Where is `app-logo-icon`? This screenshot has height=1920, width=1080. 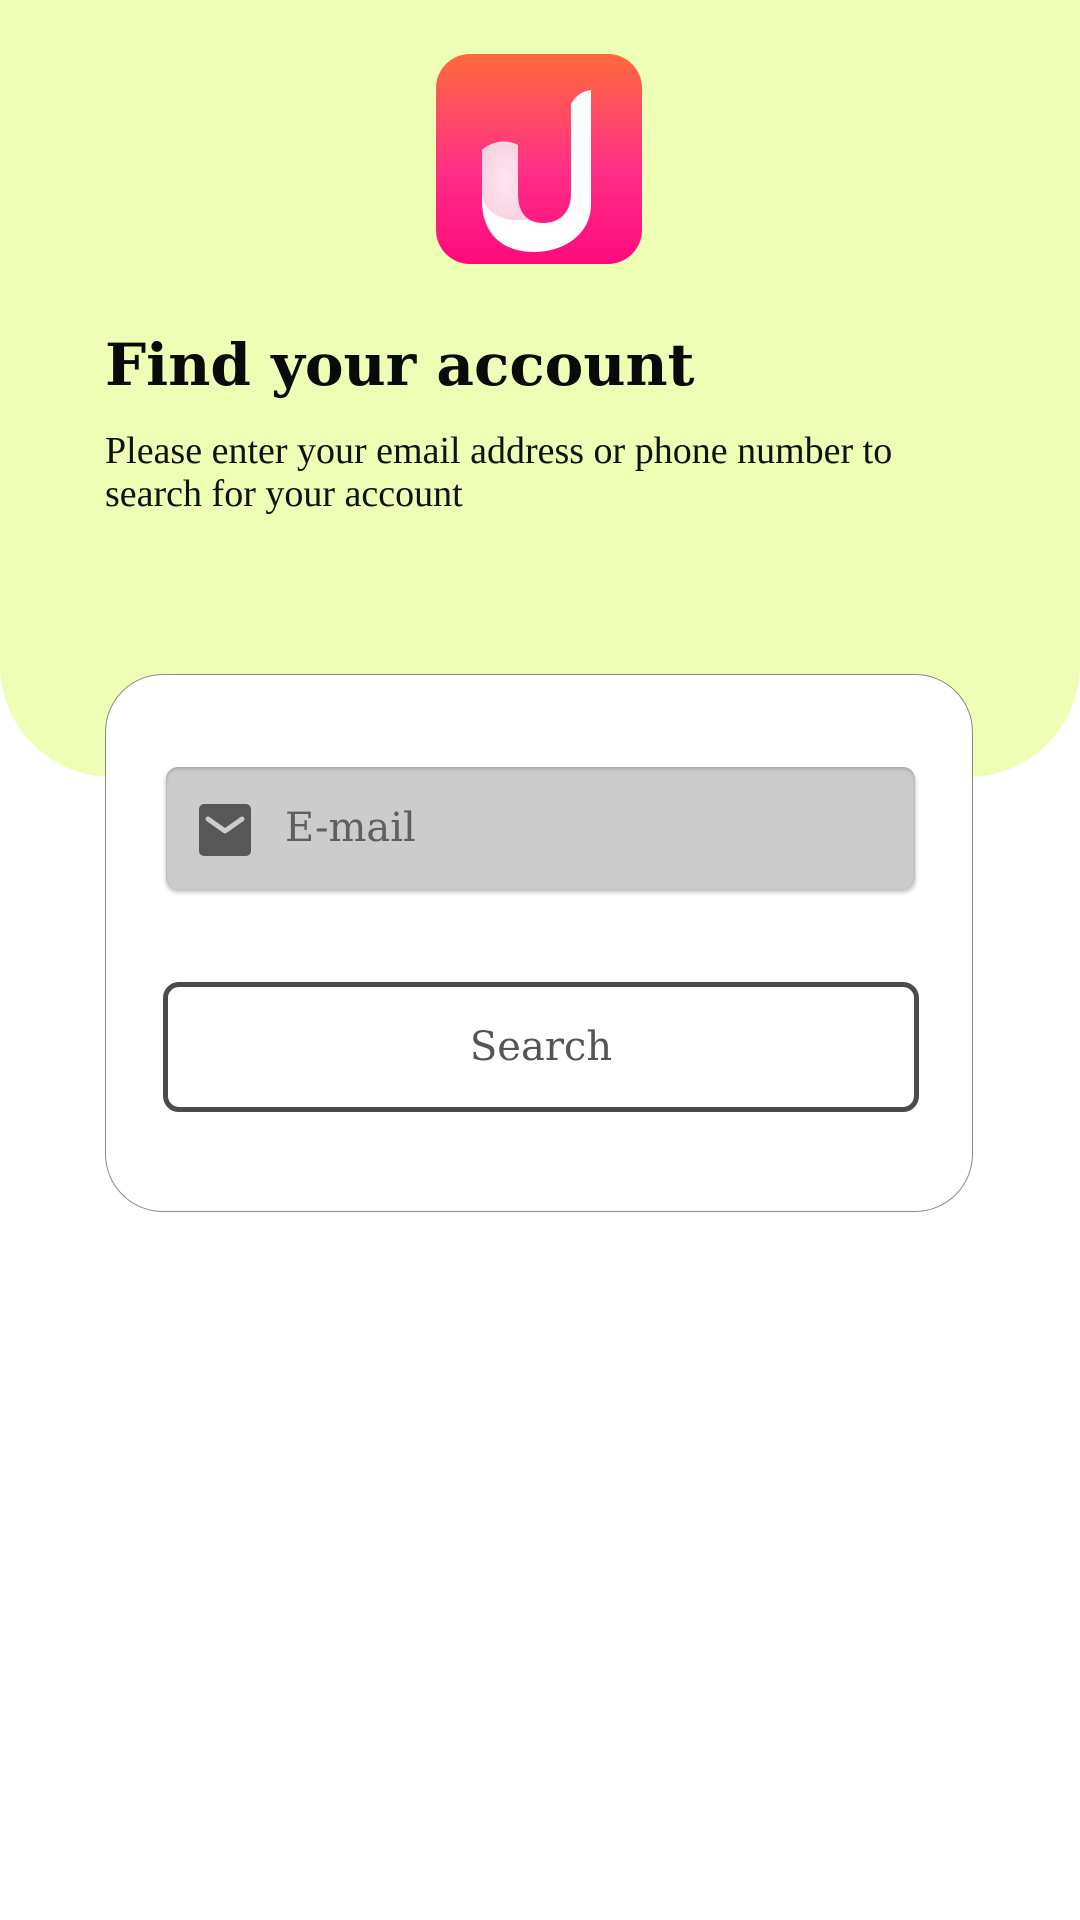
app-logo-icon is located at coordinates (539, 159).